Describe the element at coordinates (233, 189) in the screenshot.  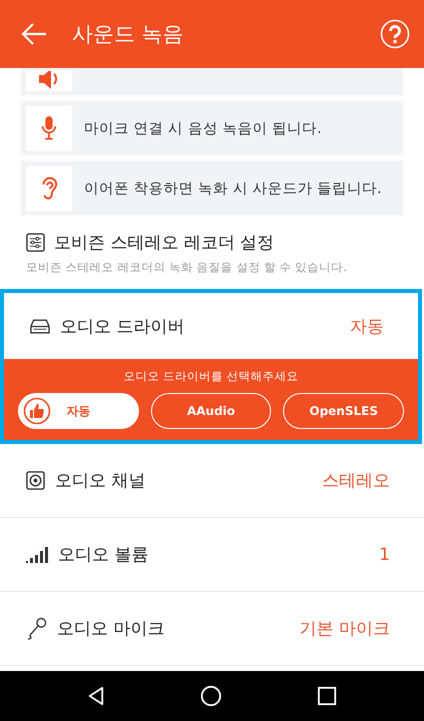
I see `info-text: 이어폰 착용하면 녹화 시 사운드가 들립니다.` at that location.